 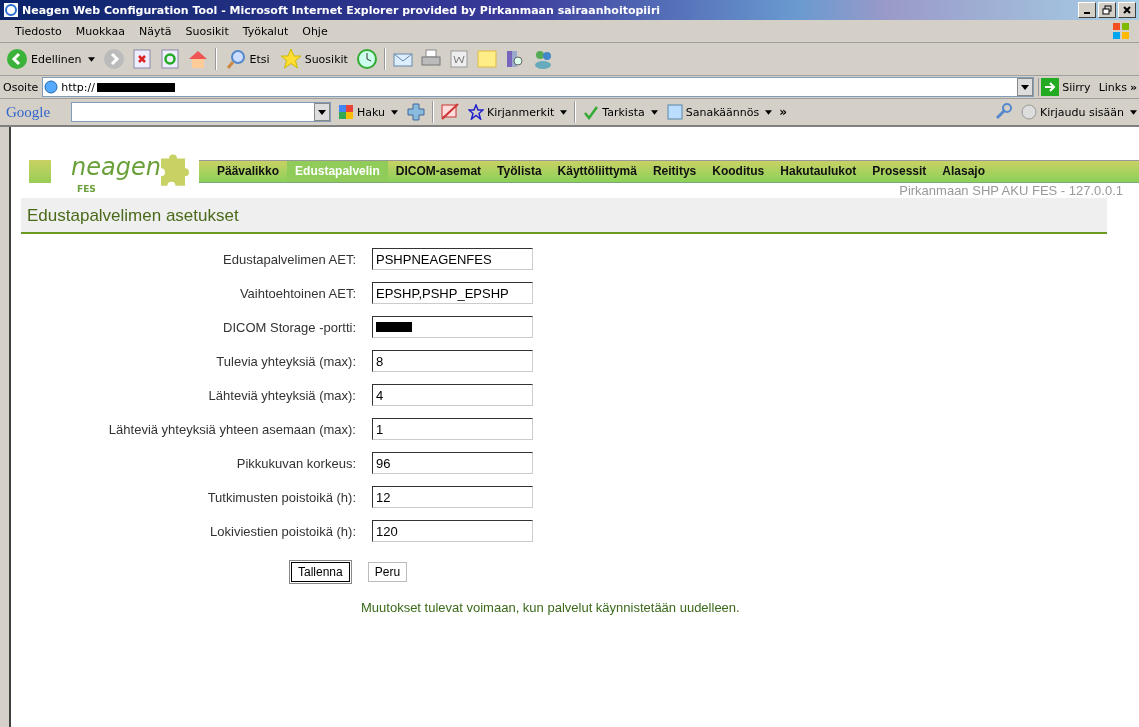 What do you see at coordinates (281, 497) in the screenshot?
I see `field-label: Tutkimusten poistoikä (h):` at bounding box center [281, 497].